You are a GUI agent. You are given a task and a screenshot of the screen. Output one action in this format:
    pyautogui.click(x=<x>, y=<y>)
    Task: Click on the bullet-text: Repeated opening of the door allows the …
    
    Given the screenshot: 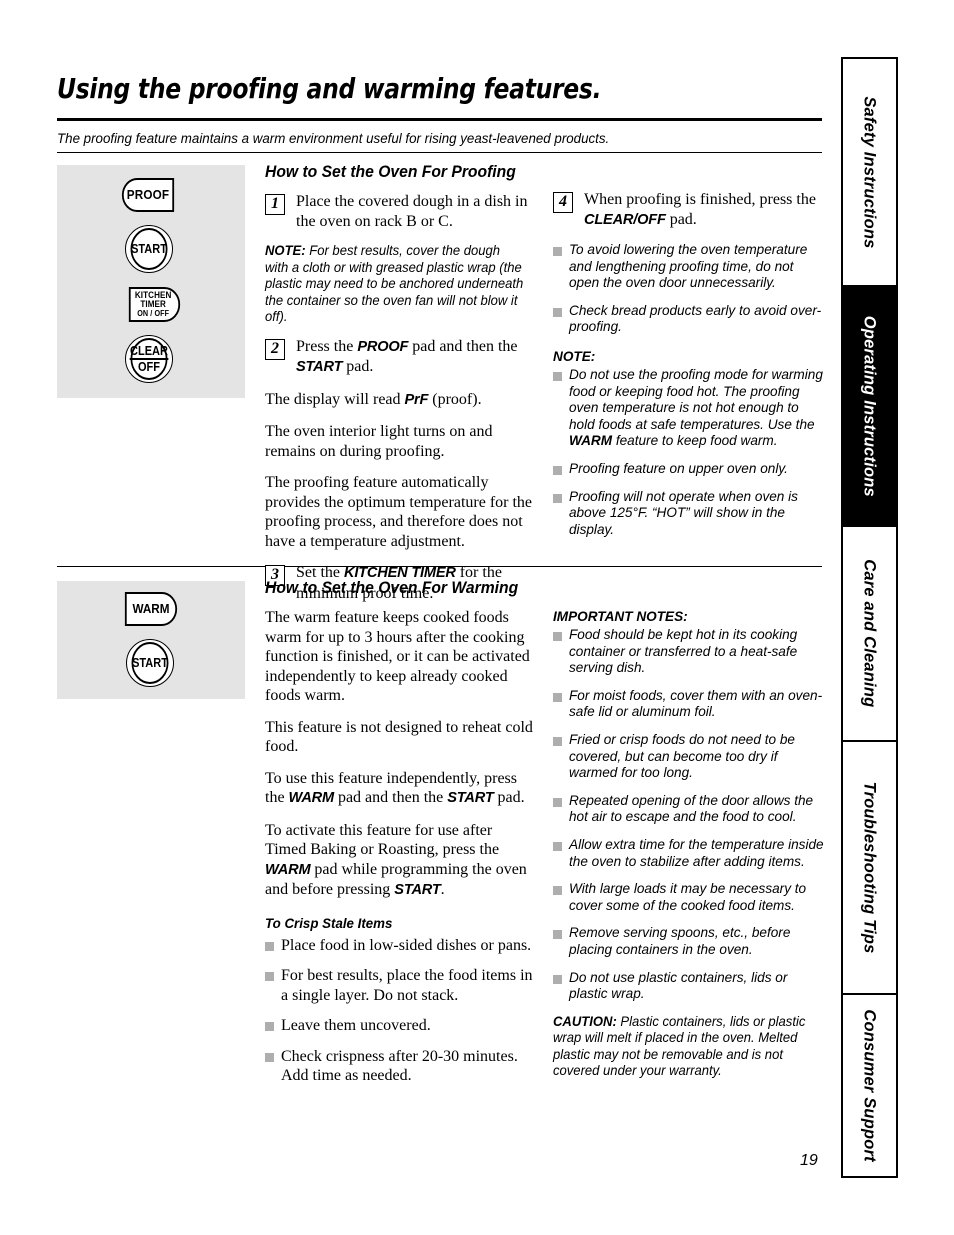 What is the action you would take?
    pyautogui.click(x=691, y=808)
    